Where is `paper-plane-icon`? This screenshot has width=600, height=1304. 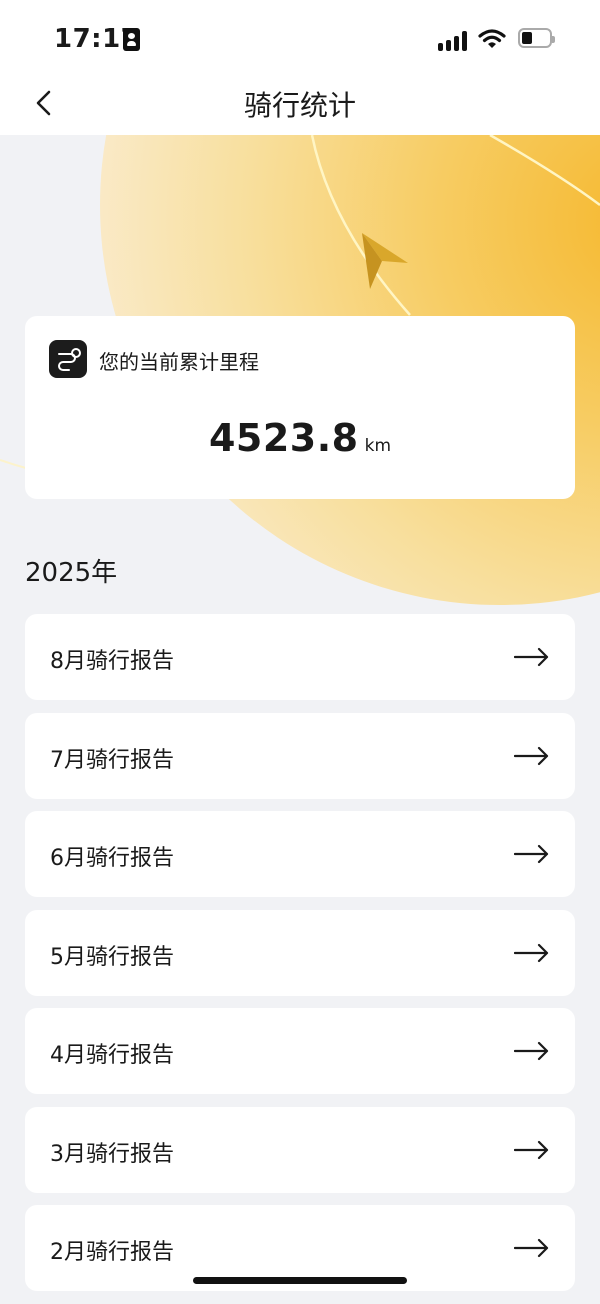
paper-plane-icon is located at coordinates (385, 261).